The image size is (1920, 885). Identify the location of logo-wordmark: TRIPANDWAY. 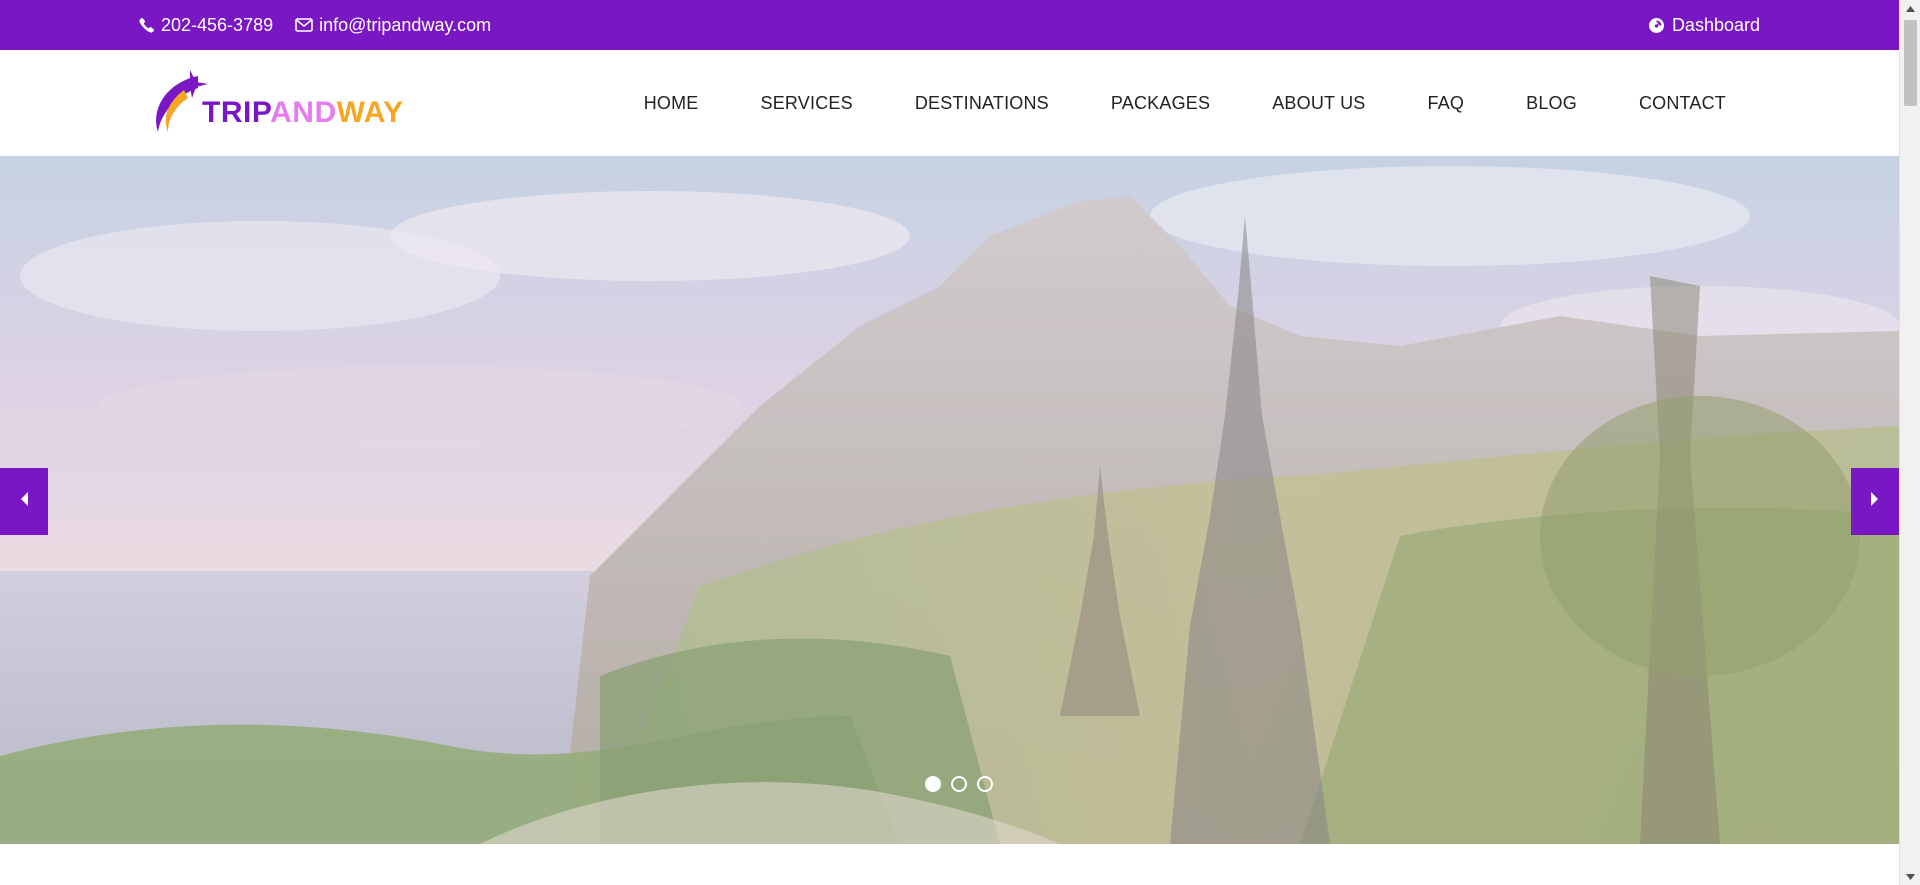
(303, 113).